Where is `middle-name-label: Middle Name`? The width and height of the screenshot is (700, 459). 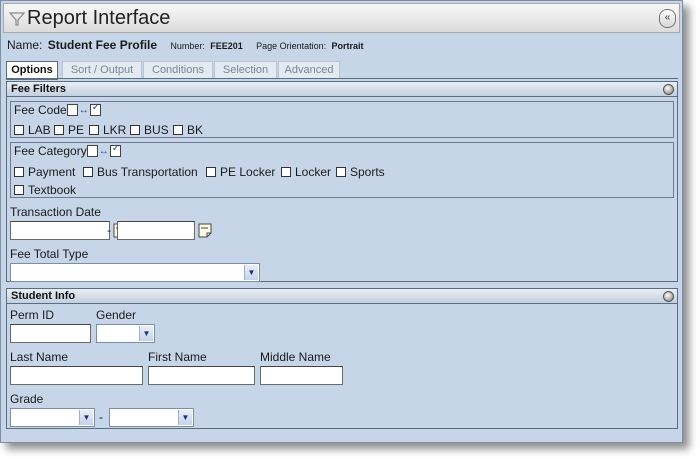
middle-name-label: Middle Name is located at coordinates (295, 357).